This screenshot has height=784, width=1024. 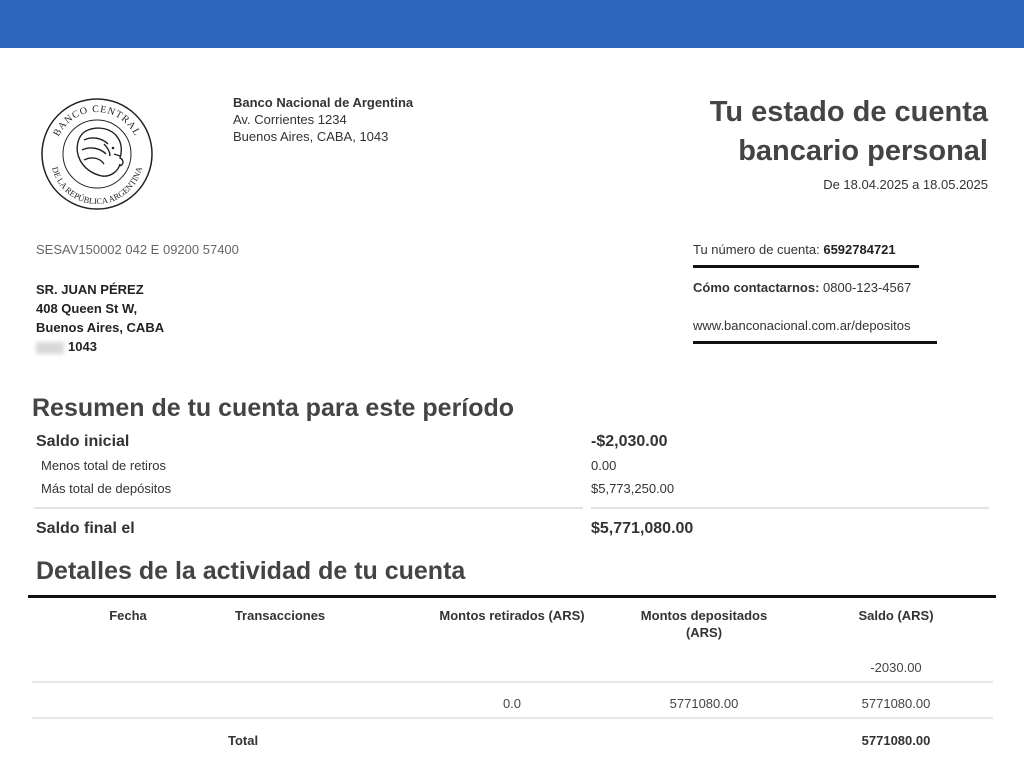 I want to click on table-top-rule, so click(x=512, y=596).